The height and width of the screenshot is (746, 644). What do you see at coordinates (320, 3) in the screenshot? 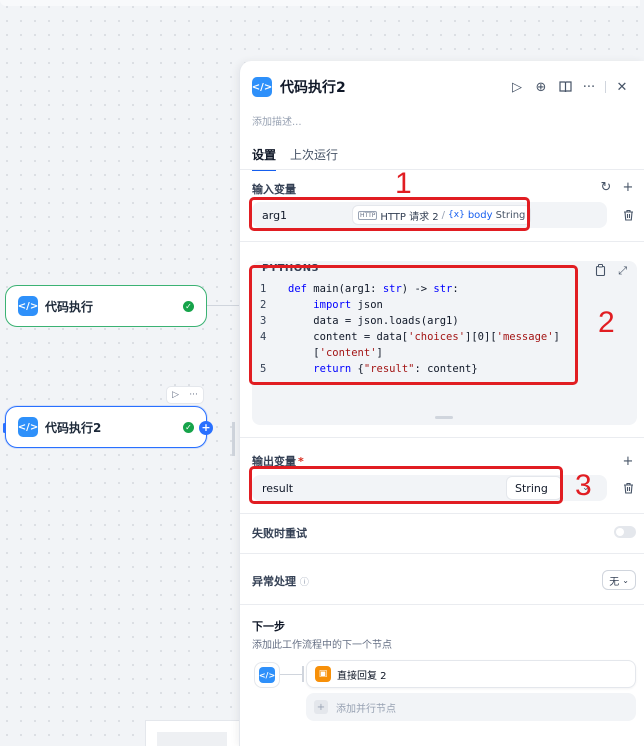
I see `canvas-top-card` at bounding box center [320, 3].